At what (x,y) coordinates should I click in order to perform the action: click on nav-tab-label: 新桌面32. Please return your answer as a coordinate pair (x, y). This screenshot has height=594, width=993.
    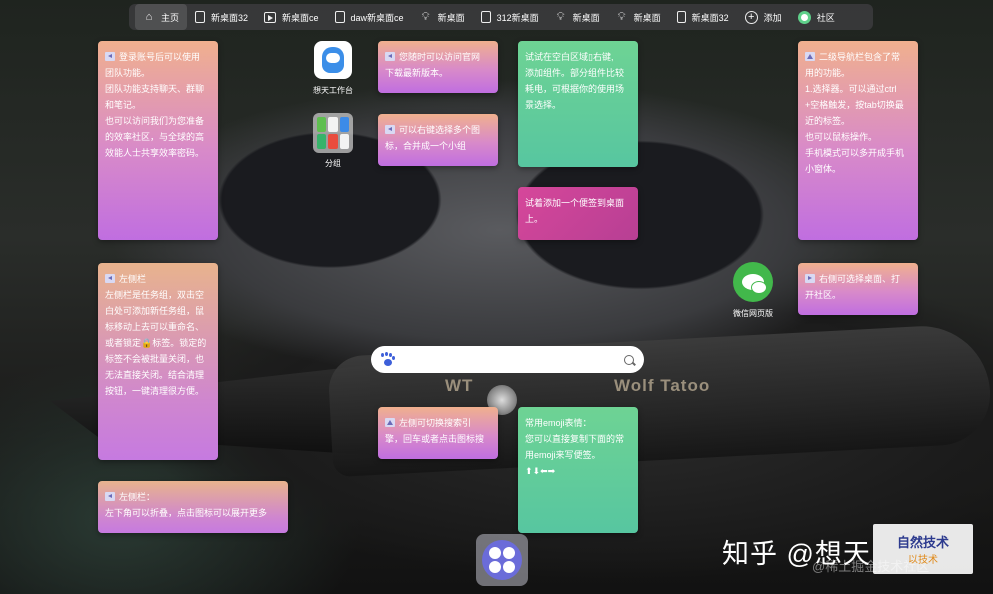
    Looking at the image, I should click on (710, 17).